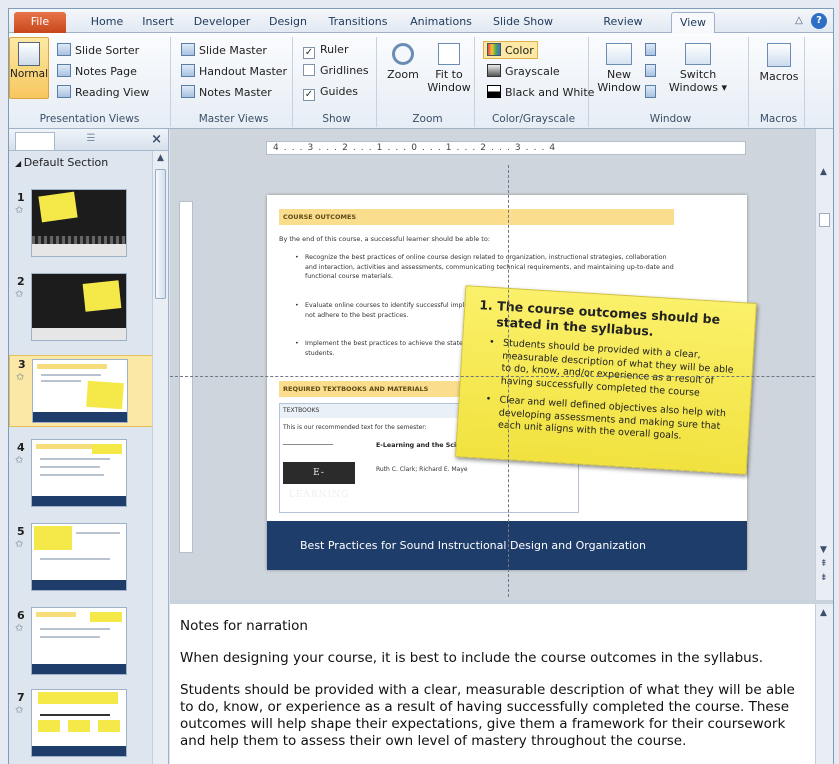  I want to click on normal-label: Normal, so click(29, 74).